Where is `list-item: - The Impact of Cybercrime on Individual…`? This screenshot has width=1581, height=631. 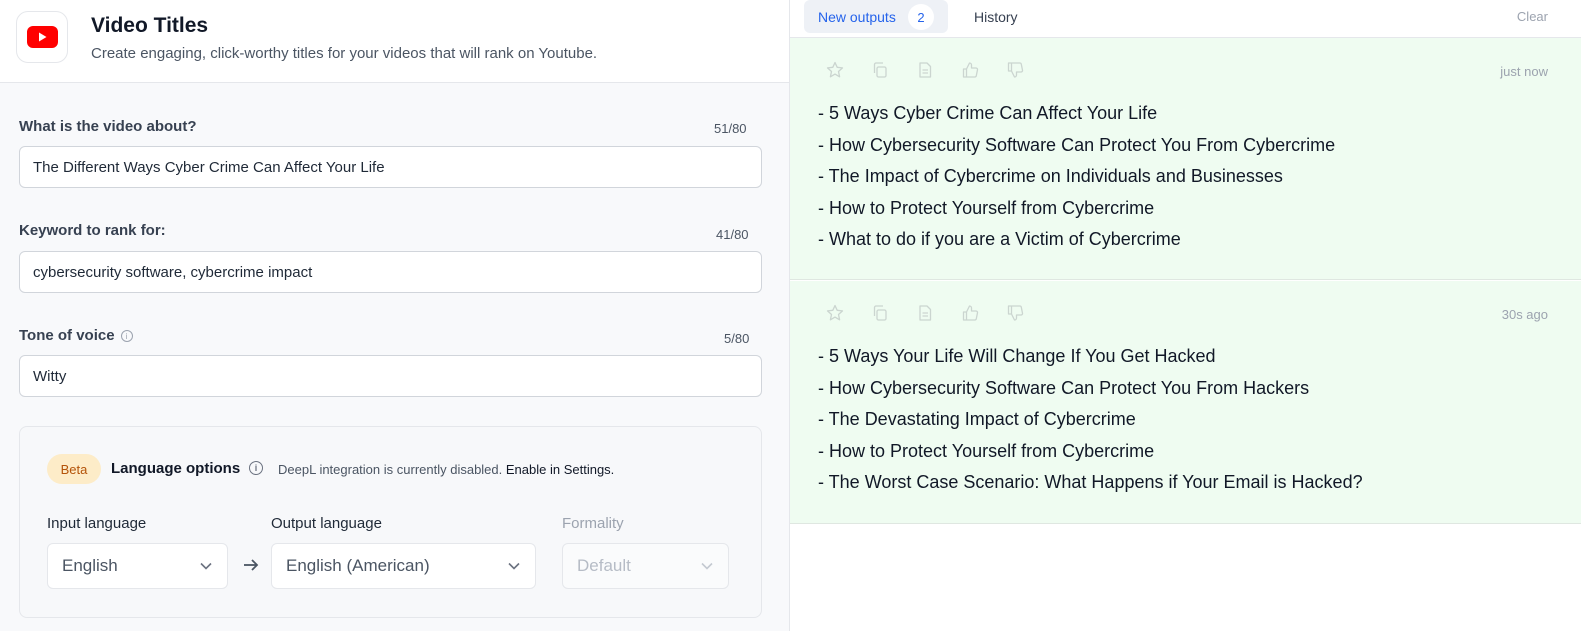
list-item: - The Impact of Cybercrime on Individual… is located at coordinates (1050, 176).